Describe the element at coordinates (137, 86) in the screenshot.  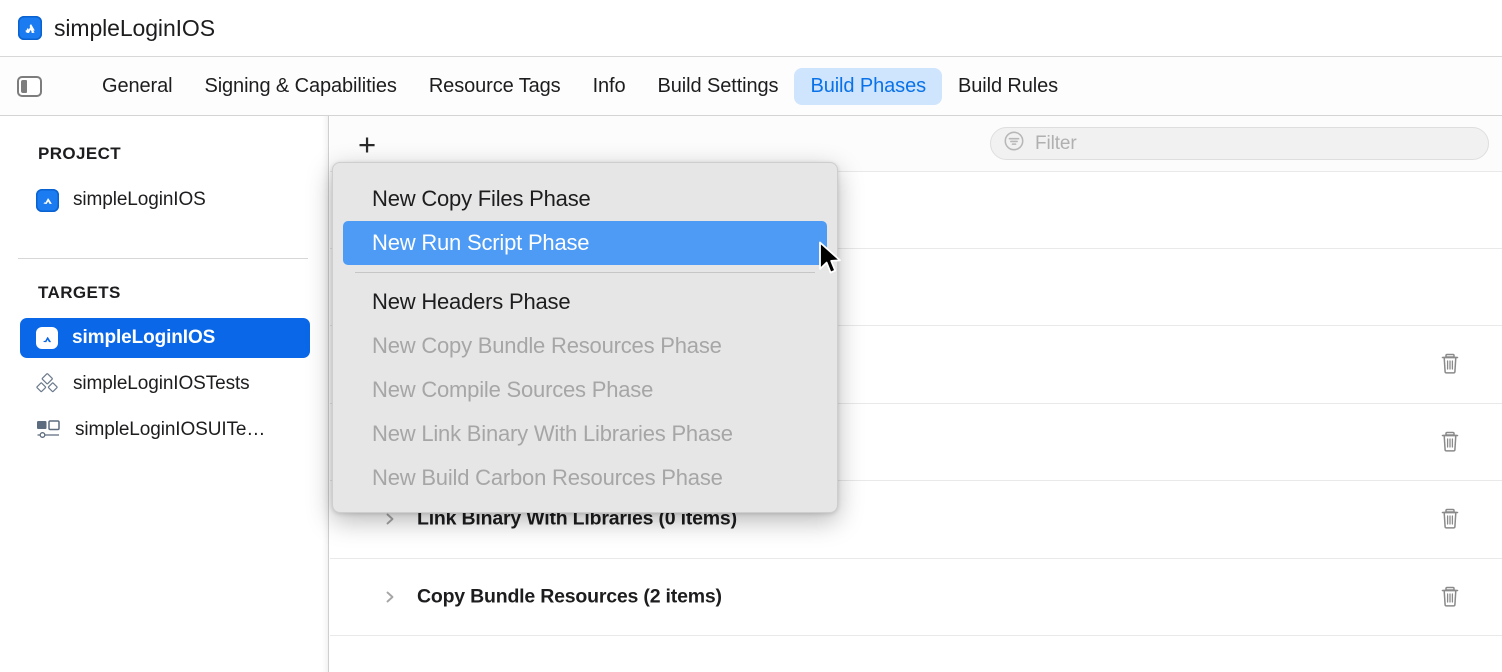
I see `tab-general: General` at that location.